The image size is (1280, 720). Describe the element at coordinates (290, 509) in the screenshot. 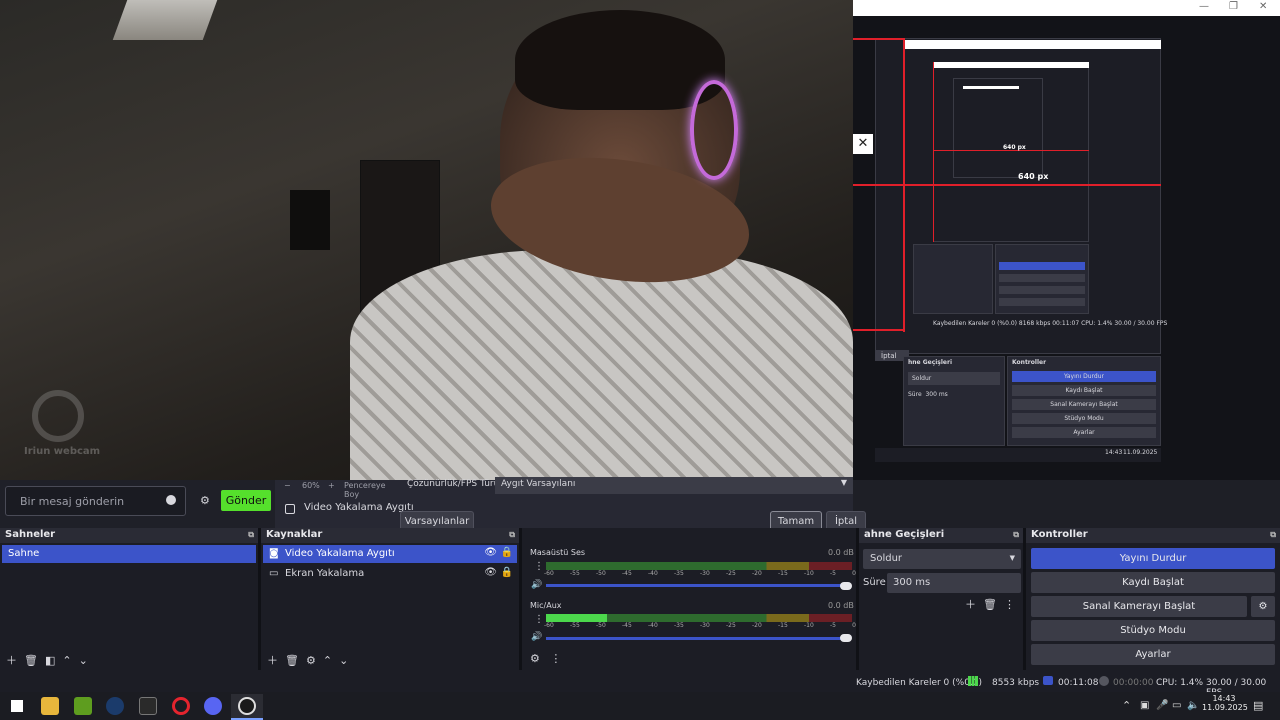

I see `camera-icon` at that location.